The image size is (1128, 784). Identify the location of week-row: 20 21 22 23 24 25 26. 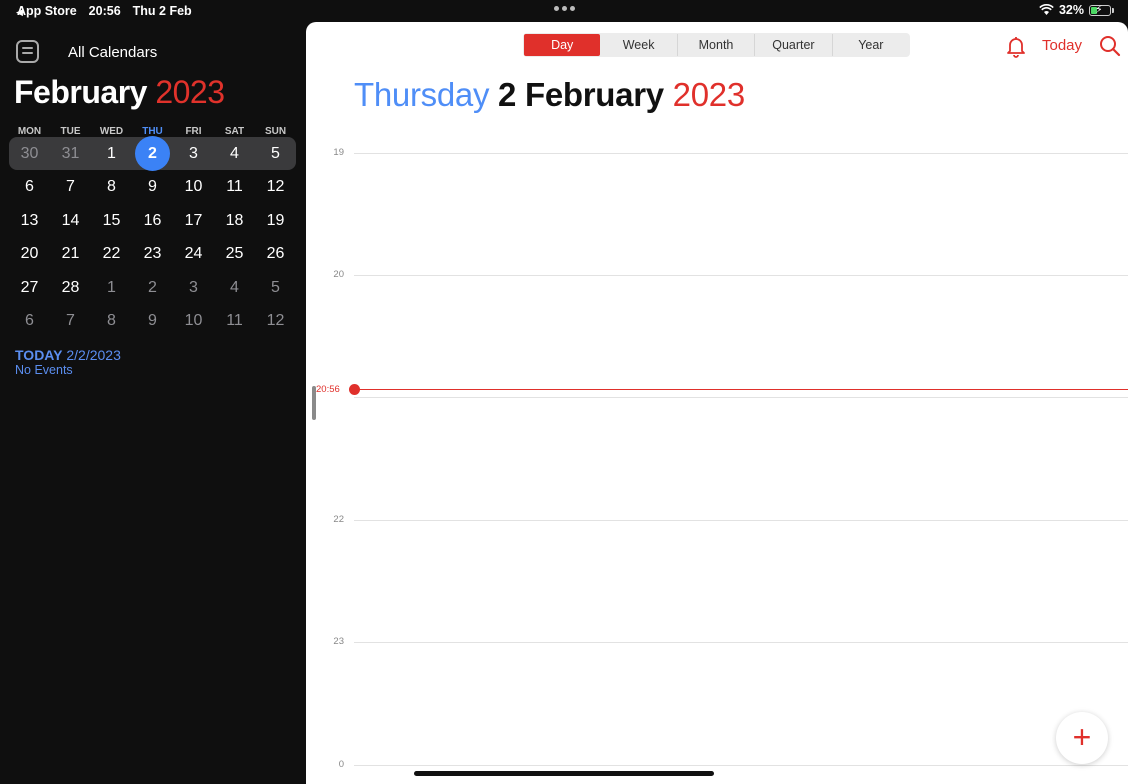
(152, 253).